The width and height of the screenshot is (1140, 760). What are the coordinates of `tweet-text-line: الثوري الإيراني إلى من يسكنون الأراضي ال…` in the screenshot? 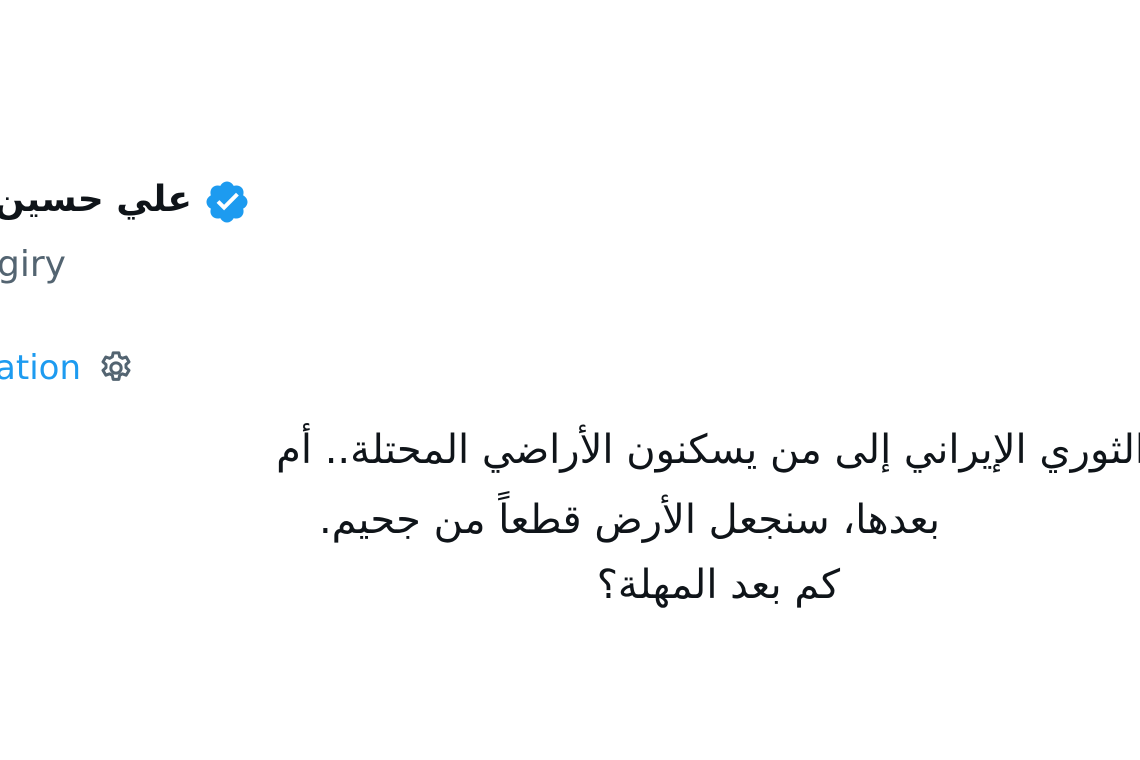 It's located at (708, 450).